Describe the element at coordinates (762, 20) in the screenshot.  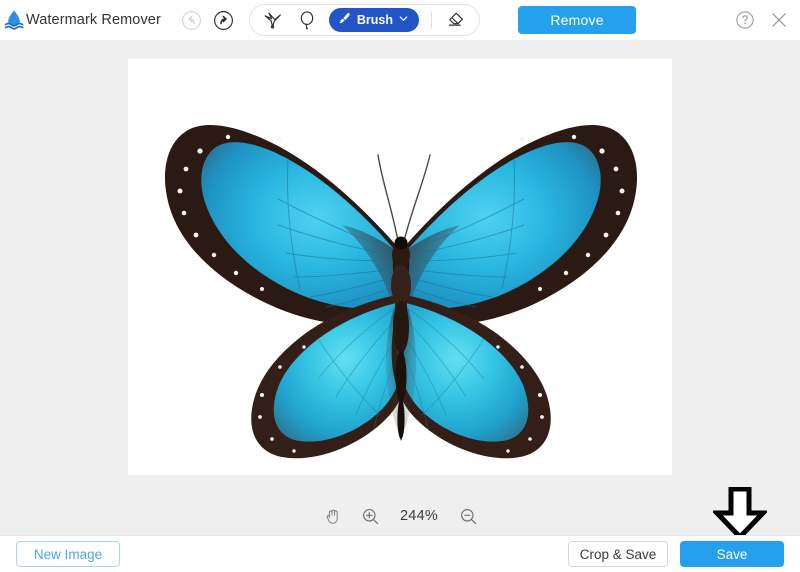
I see `header-right-controls` at that location.